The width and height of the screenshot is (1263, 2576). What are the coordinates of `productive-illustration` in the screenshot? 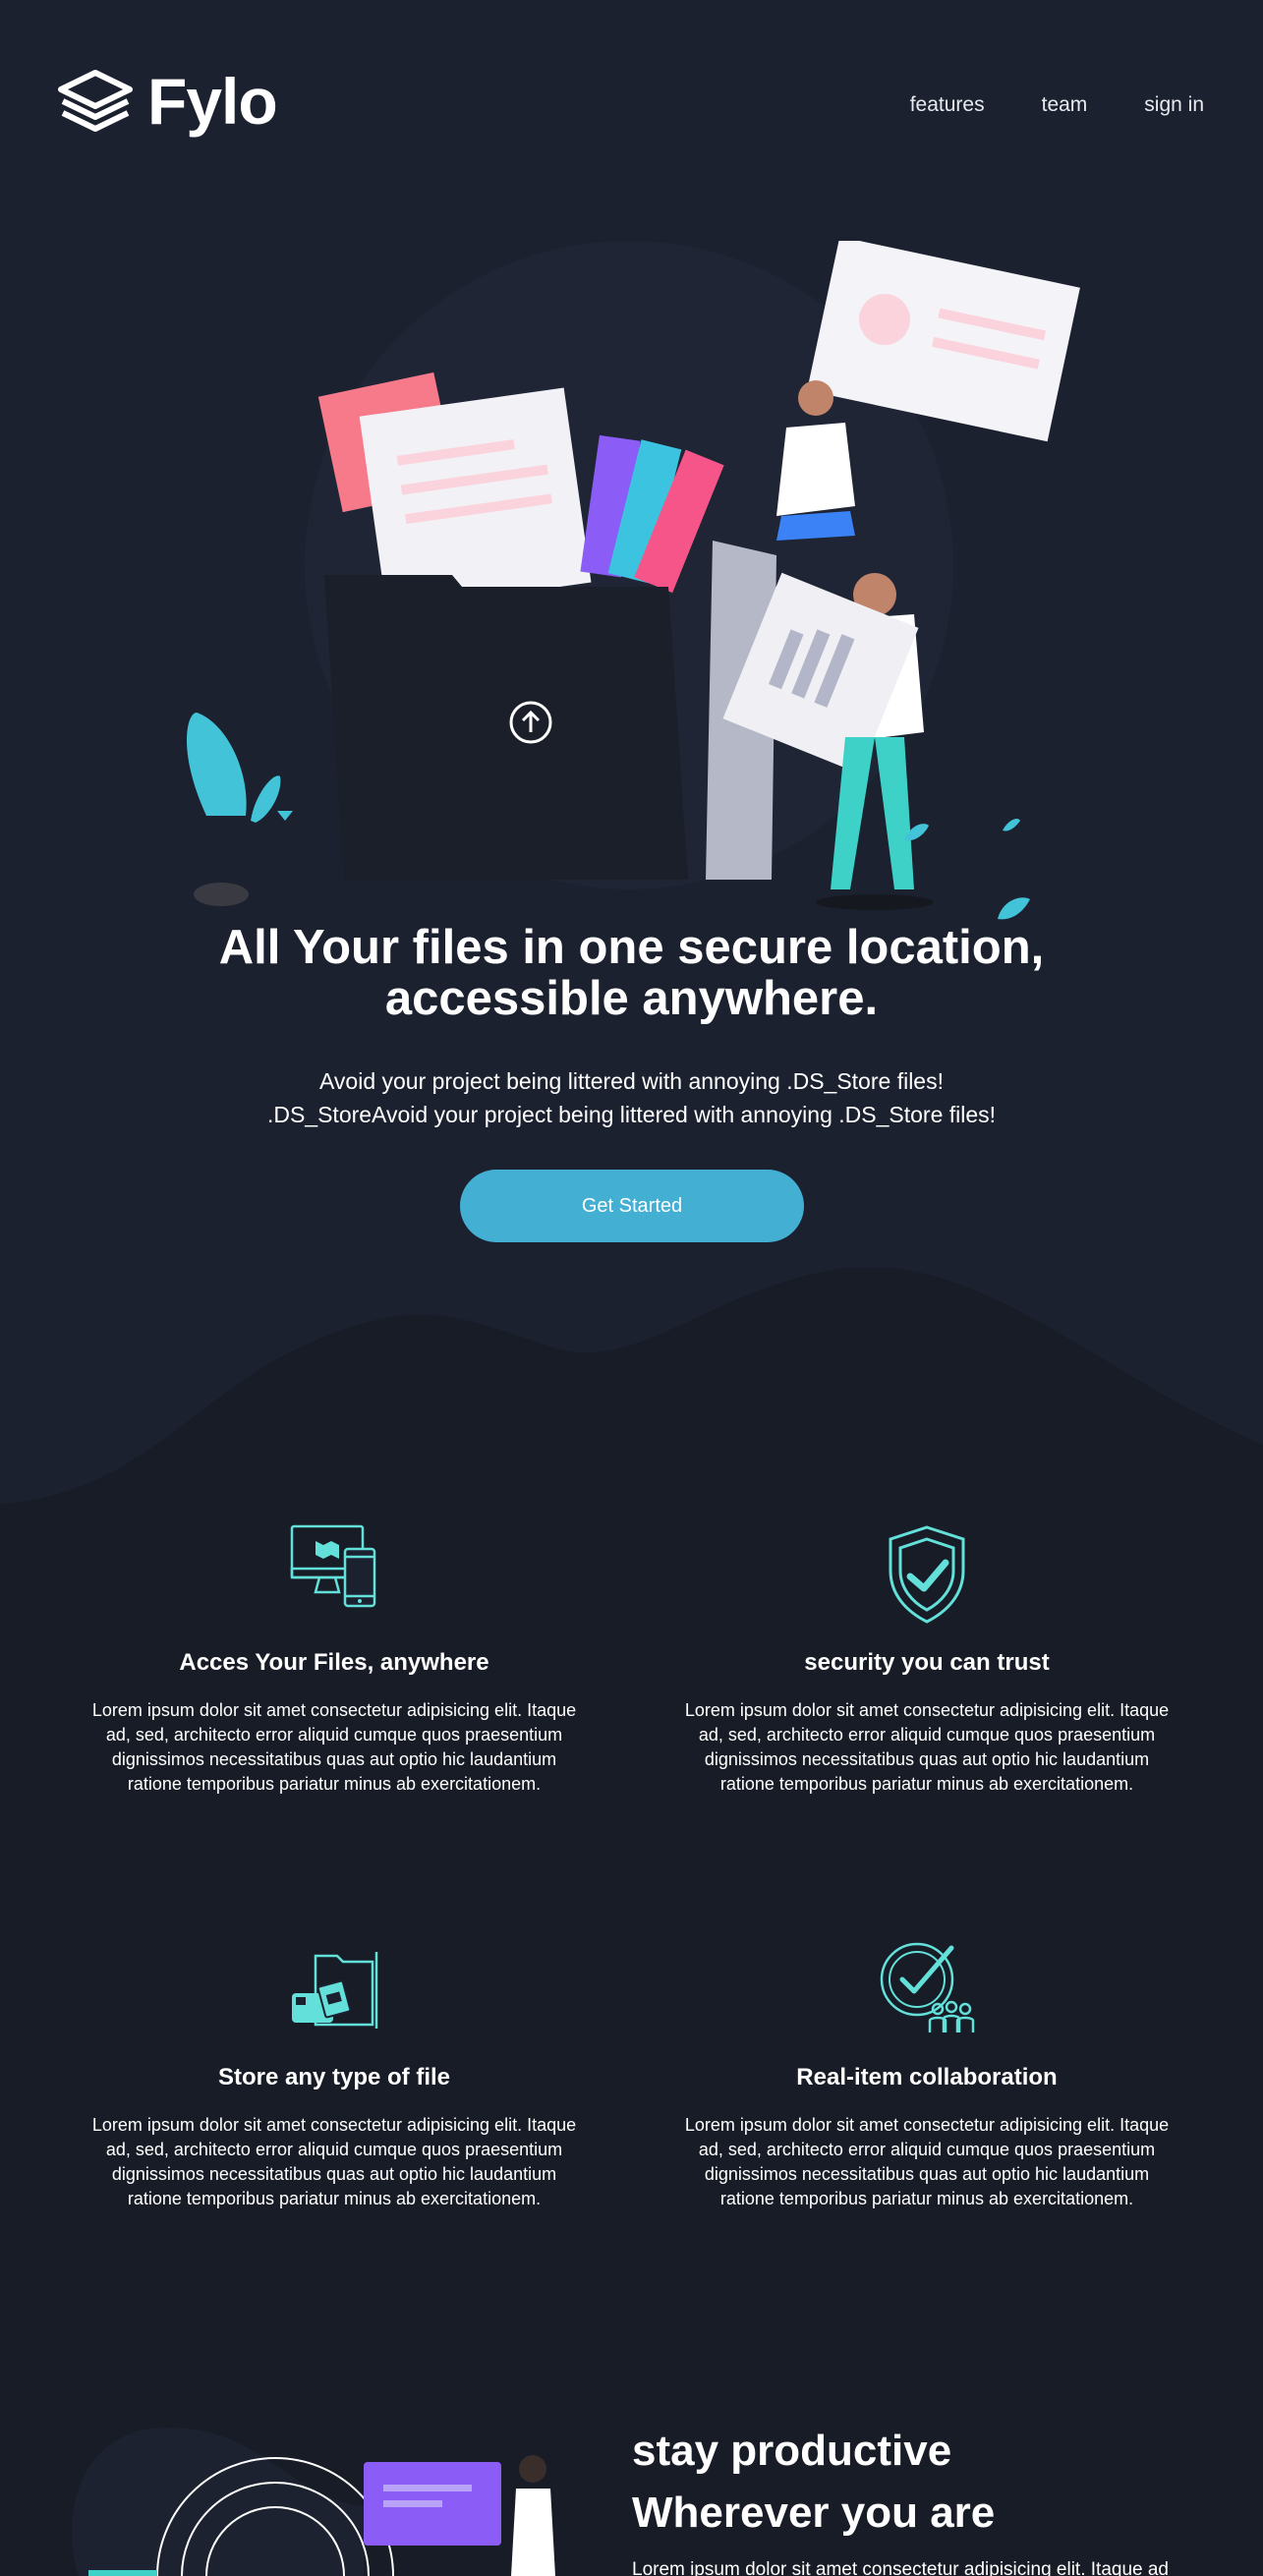 It's located at (313, 2502).